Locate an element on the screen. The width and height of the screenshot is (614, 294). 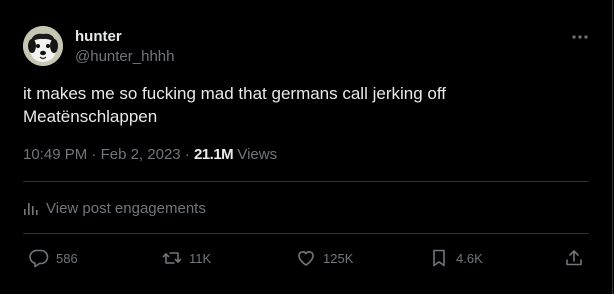
bookmark-icon is located at coordinates (439, 258).